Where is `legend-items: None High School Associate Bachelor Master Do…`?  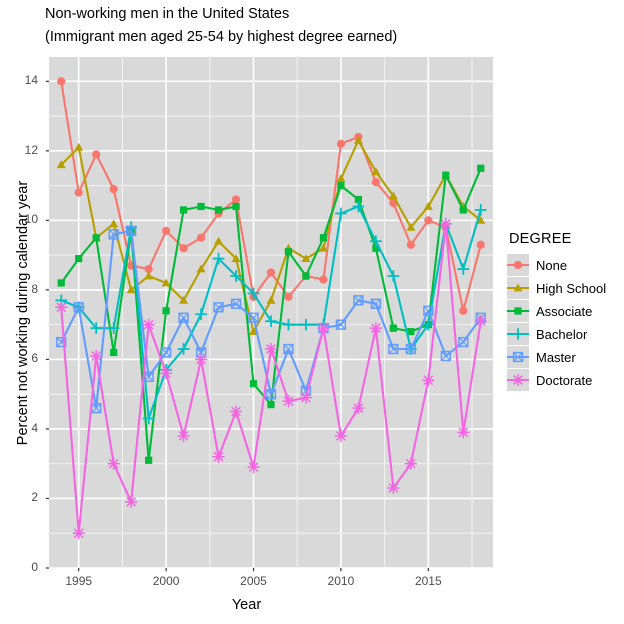 legend-items: None High School Associate Bachelor Master Do… is located at coordinates (556, 322).